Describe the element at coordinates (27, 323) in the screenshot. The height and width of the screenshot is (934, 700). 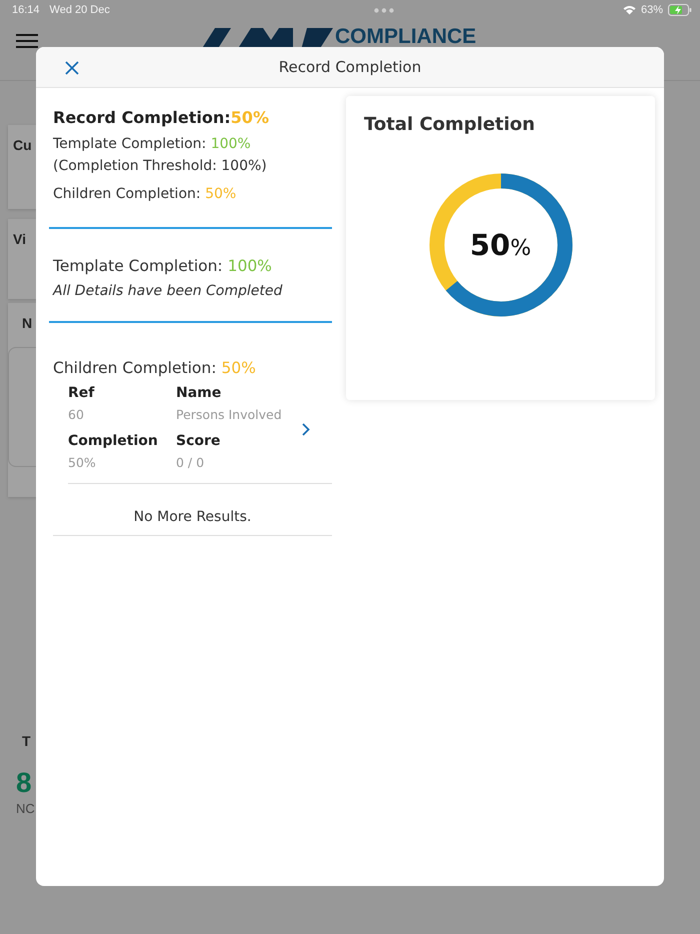
I see `card-title: N` at that location.